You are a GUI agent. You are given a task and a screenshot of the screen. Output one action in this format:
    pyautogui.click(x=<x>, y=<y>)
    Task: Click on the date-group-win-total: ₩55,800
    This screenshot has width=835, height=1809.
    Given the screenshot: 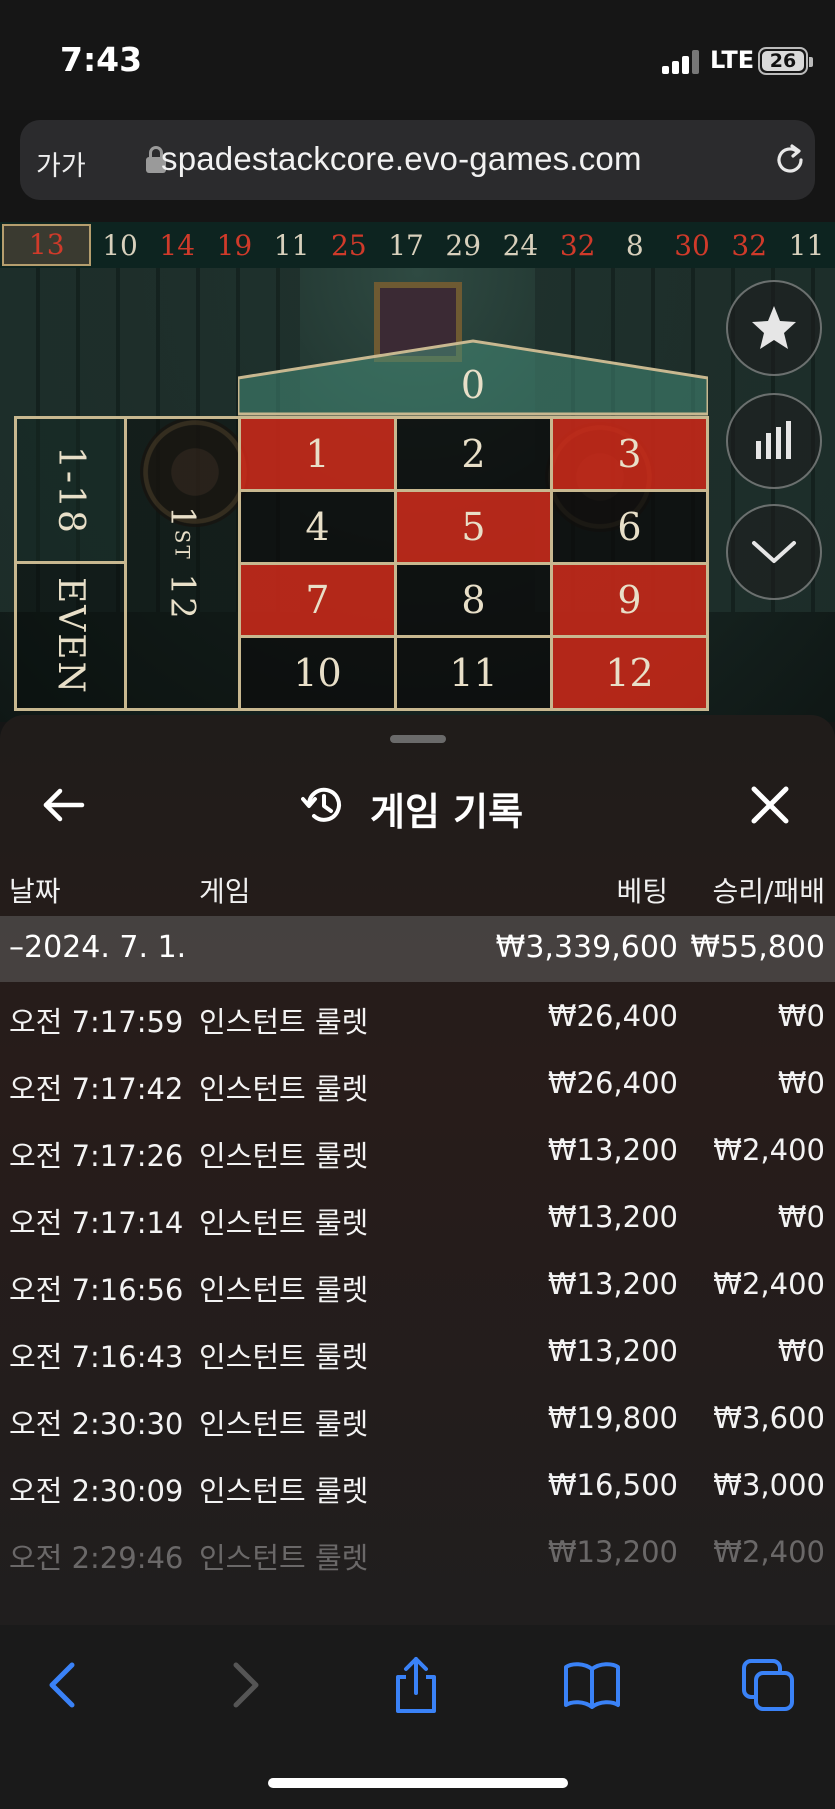 What is the action you would take?
    pyautogui.click(x=757, y=947)
    